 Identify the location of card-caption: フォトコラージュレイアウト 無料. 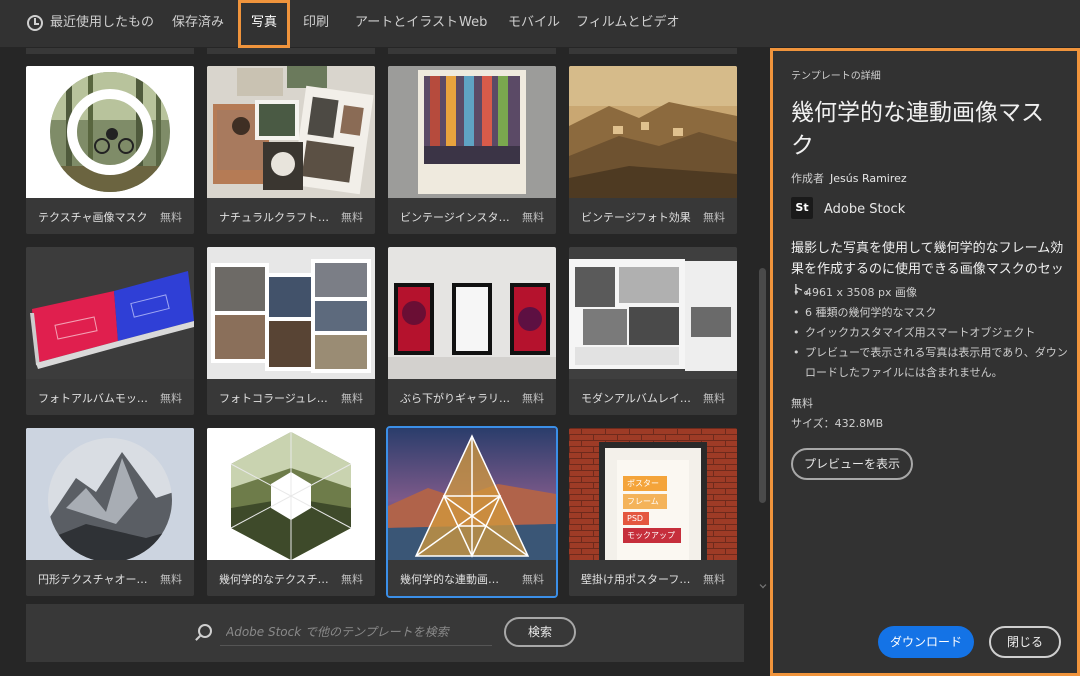
(291, 397).